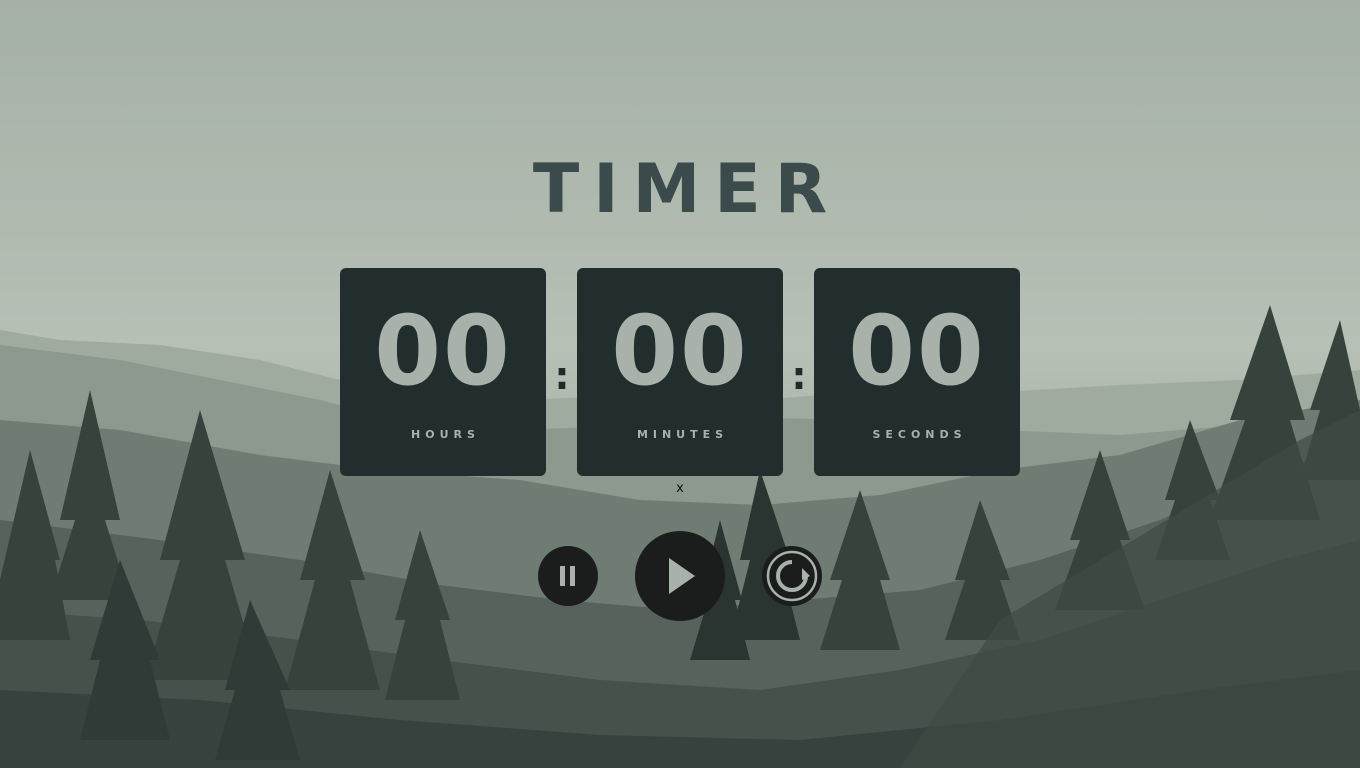 The width and height of the screenshot is (1360, 768). I want to click on play-icon, so click(682, 576).